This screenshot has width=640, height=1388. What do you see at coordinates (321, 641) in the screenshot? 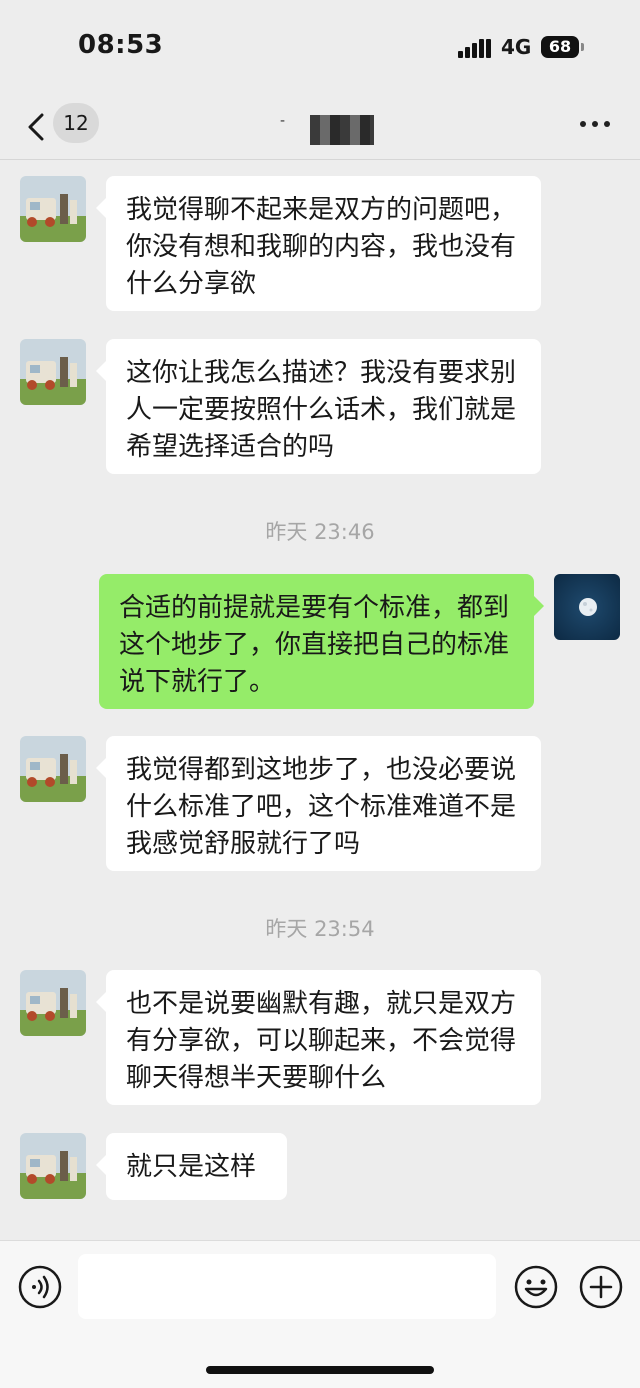
I see `message-bubble-outgoing: 合适的前提就是要有个标准，都到这个地步了，你直接把自己的标准说下就行了。` at bounding box center [321, 641].